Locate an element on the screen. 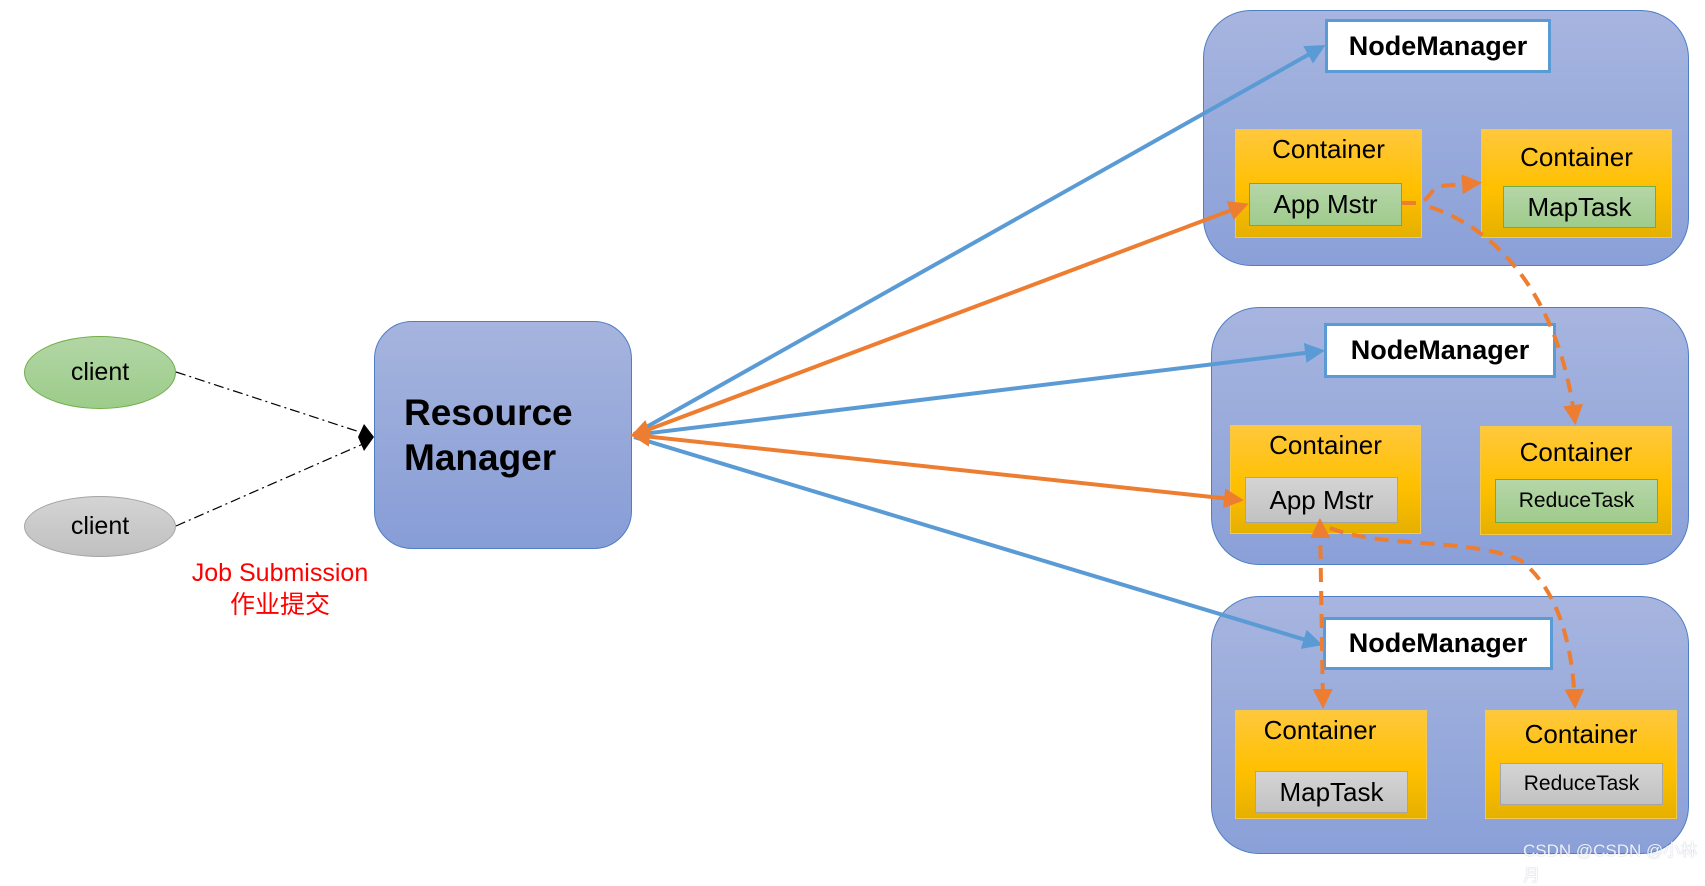  resource-manager-line1: Resource is located at coordinates (488, 412).